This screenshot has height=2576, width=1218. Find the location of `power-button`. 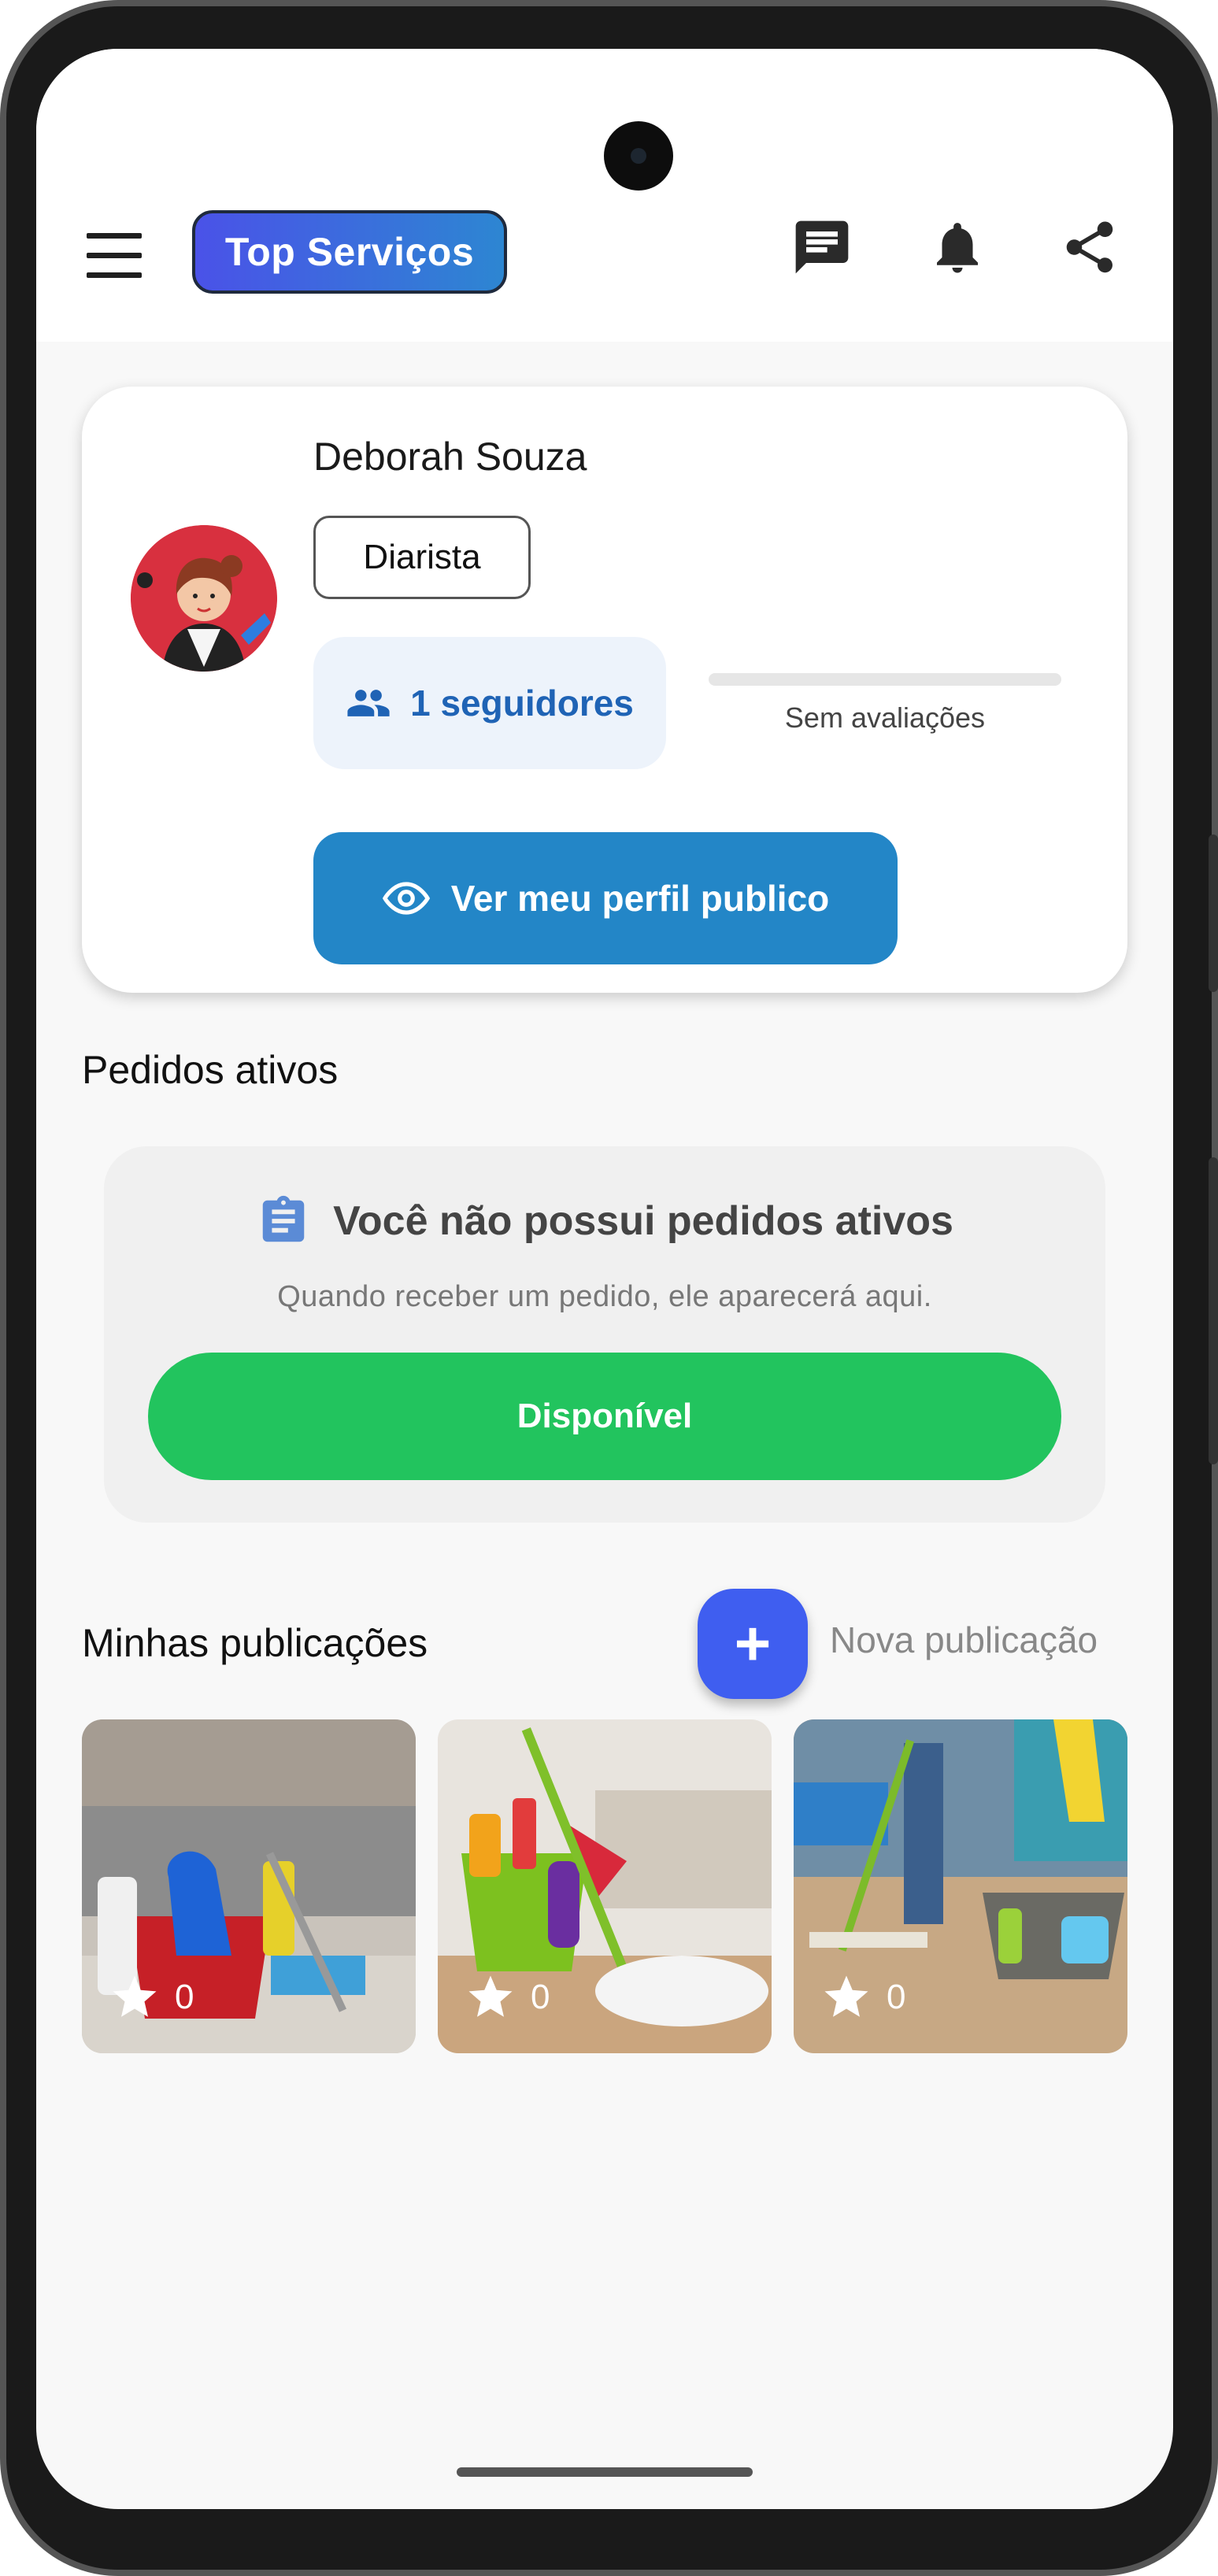

power-button is located at coordinates (1213, 1310).